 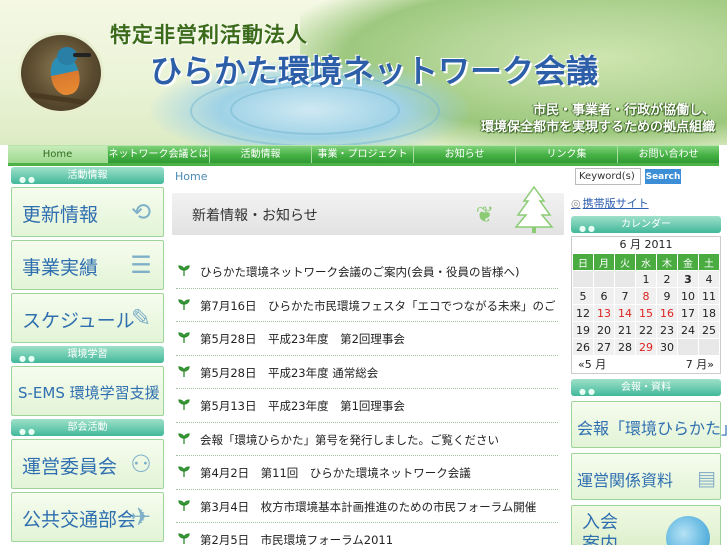 I want to click on breadcrumb: Home, so click(x=368, y=177).